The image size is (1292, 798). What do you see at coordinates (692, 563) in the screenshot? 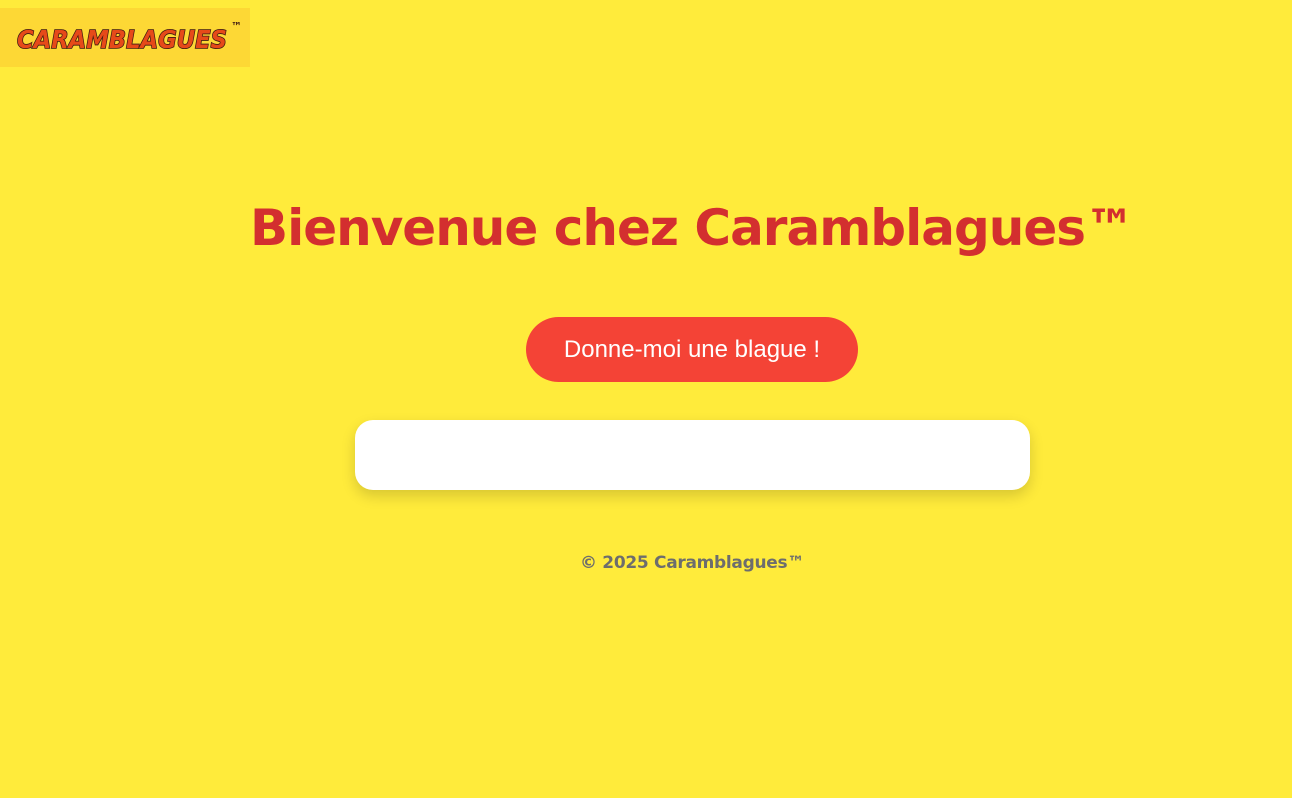
I see `footer-copyright: © 2025 Caramblagues™` at bounding box center [692, 563].